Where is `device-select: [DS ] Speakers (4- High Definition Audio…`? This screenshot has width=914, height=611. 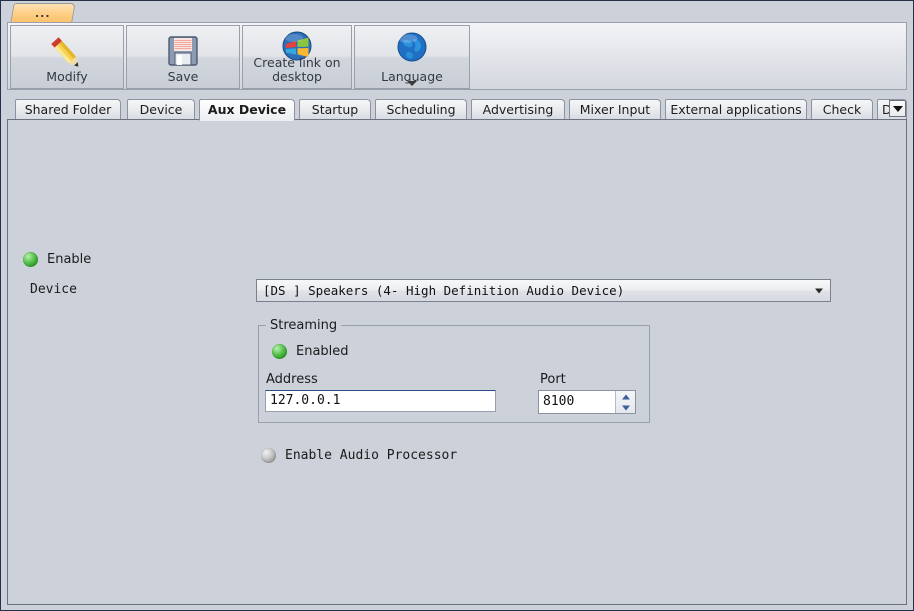
device-select: [DS ] Speakers (4- High Definition Audio… is located at coordinates (543, 290).